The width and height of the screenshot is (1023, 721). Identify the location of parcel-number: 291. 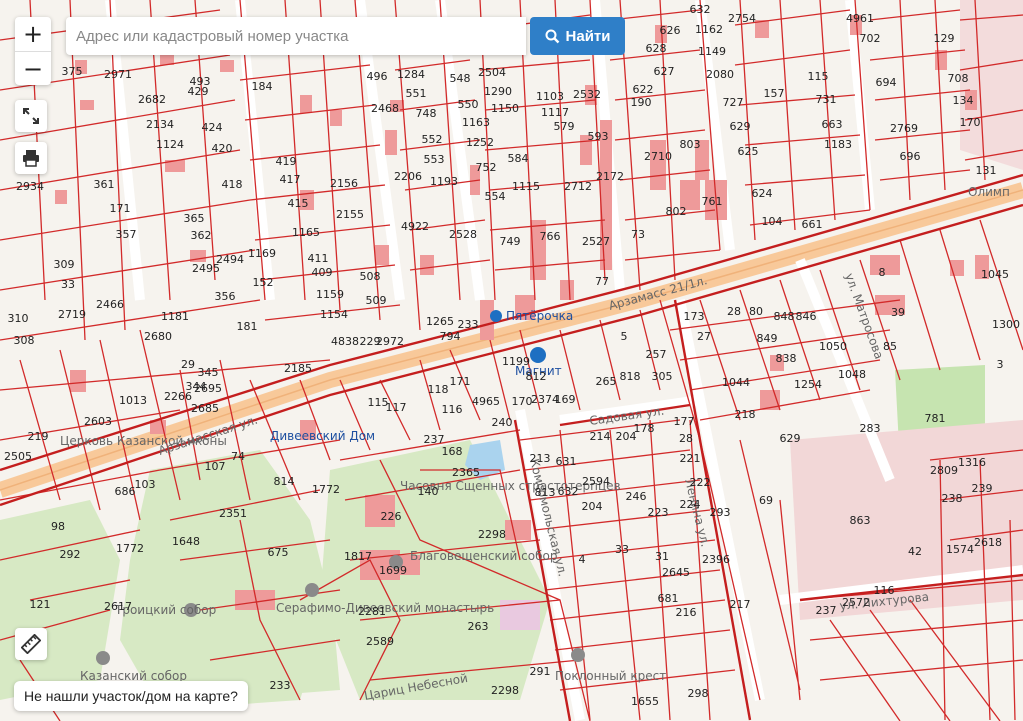
(540, 671).